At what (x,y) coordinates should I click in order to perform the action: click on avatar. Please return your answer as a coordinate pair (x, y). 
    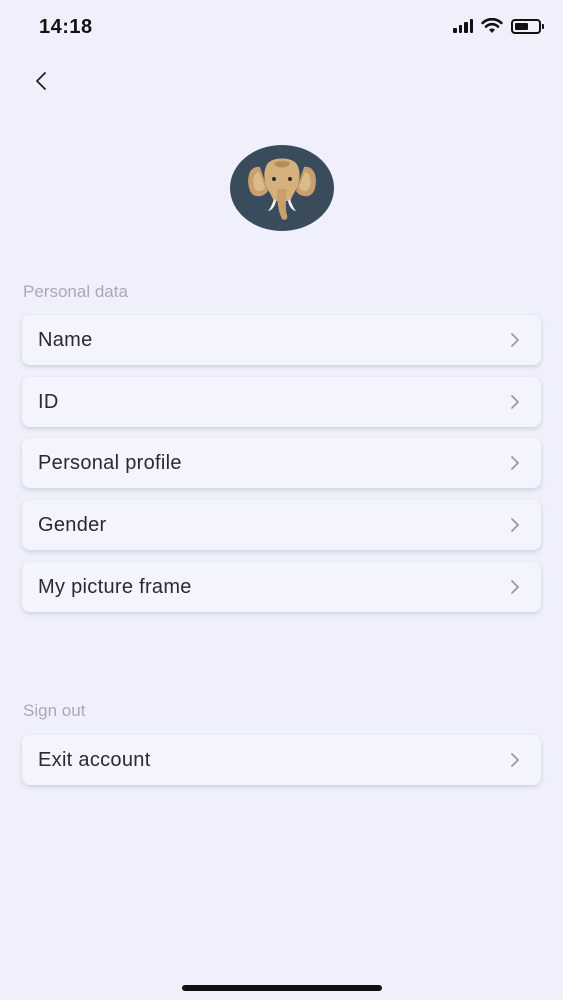
    Looking at the image, I should click on (282, 188).